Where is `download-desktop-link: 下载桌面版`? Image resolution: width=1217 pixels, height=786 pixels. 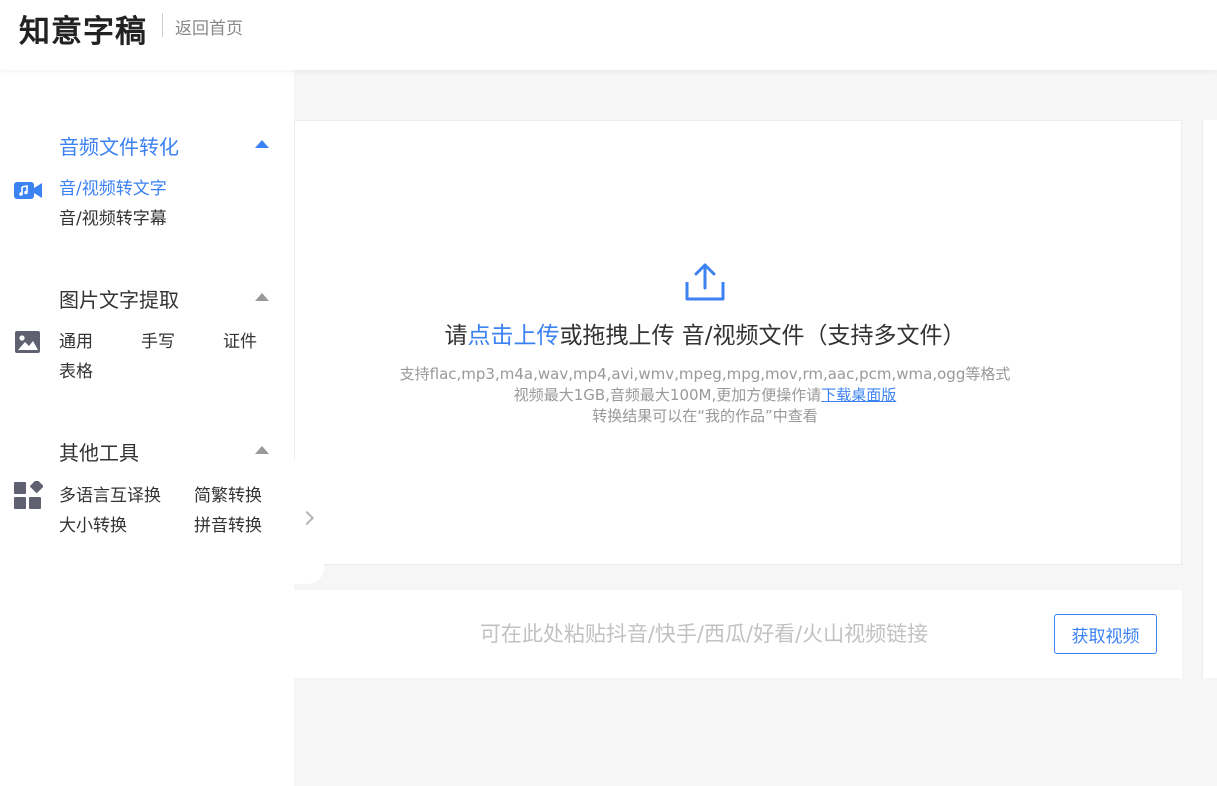
download-desktop-link: 下载桌面版 is located at coordinates (858, 395).